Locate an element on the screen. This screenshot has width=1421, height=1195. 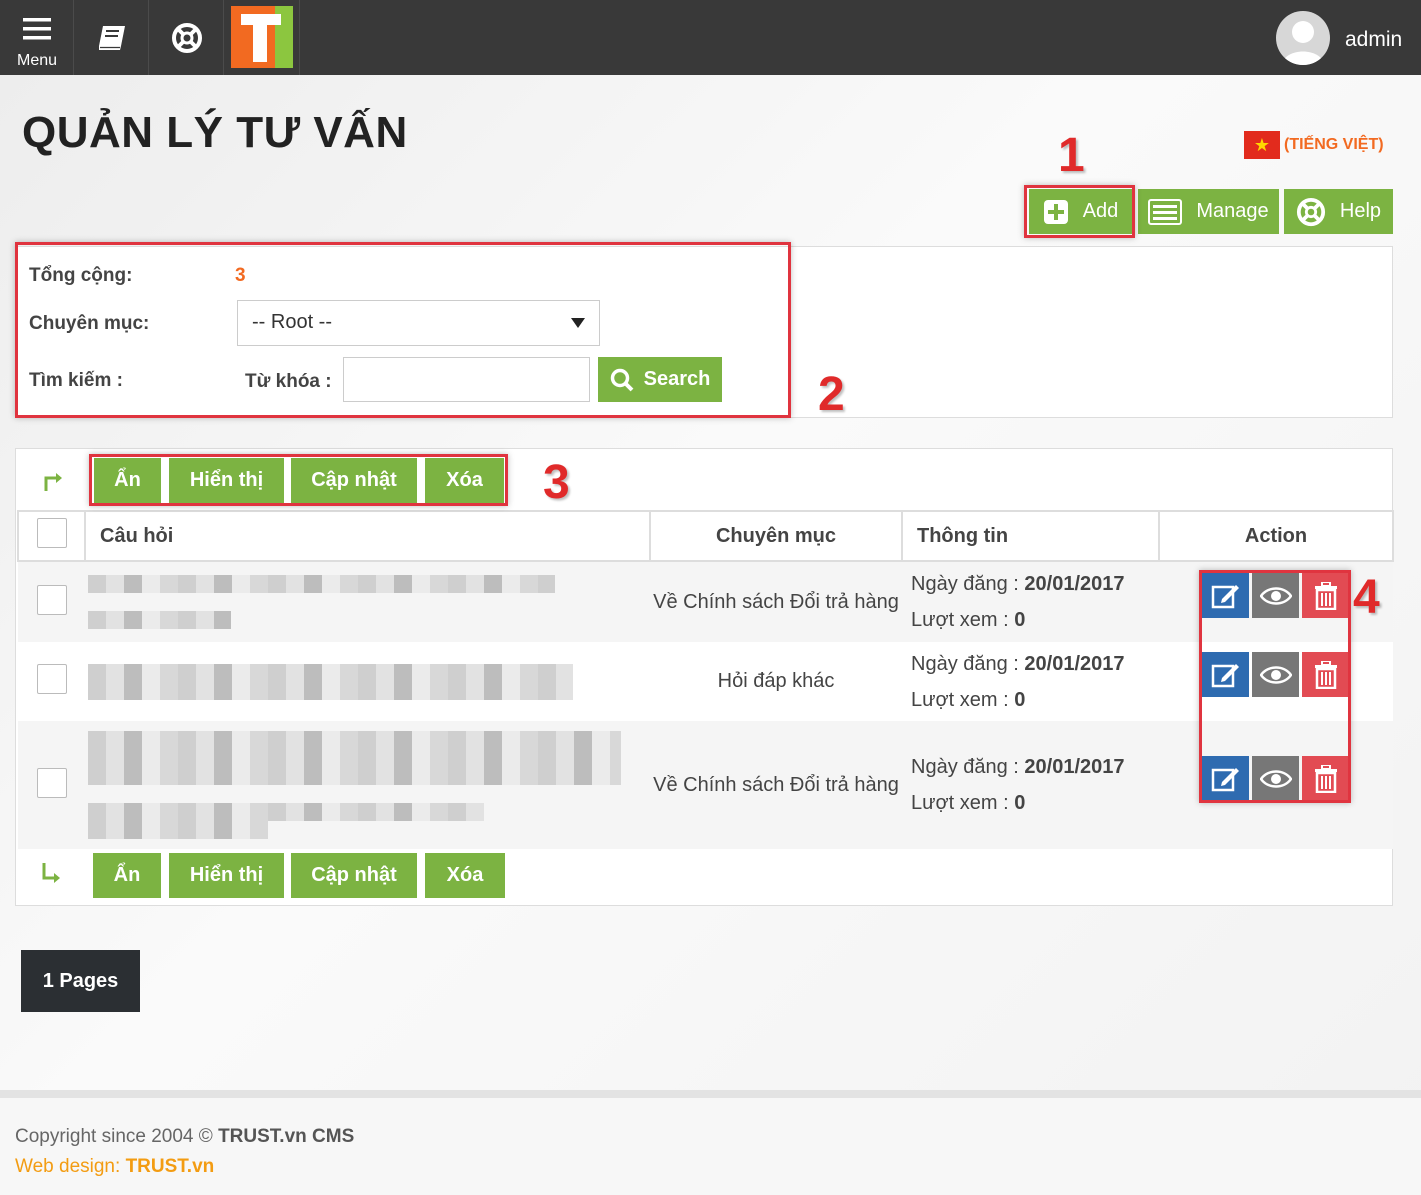
webdesign-link: TRUST.vn is located at coordinates (170, 1166).